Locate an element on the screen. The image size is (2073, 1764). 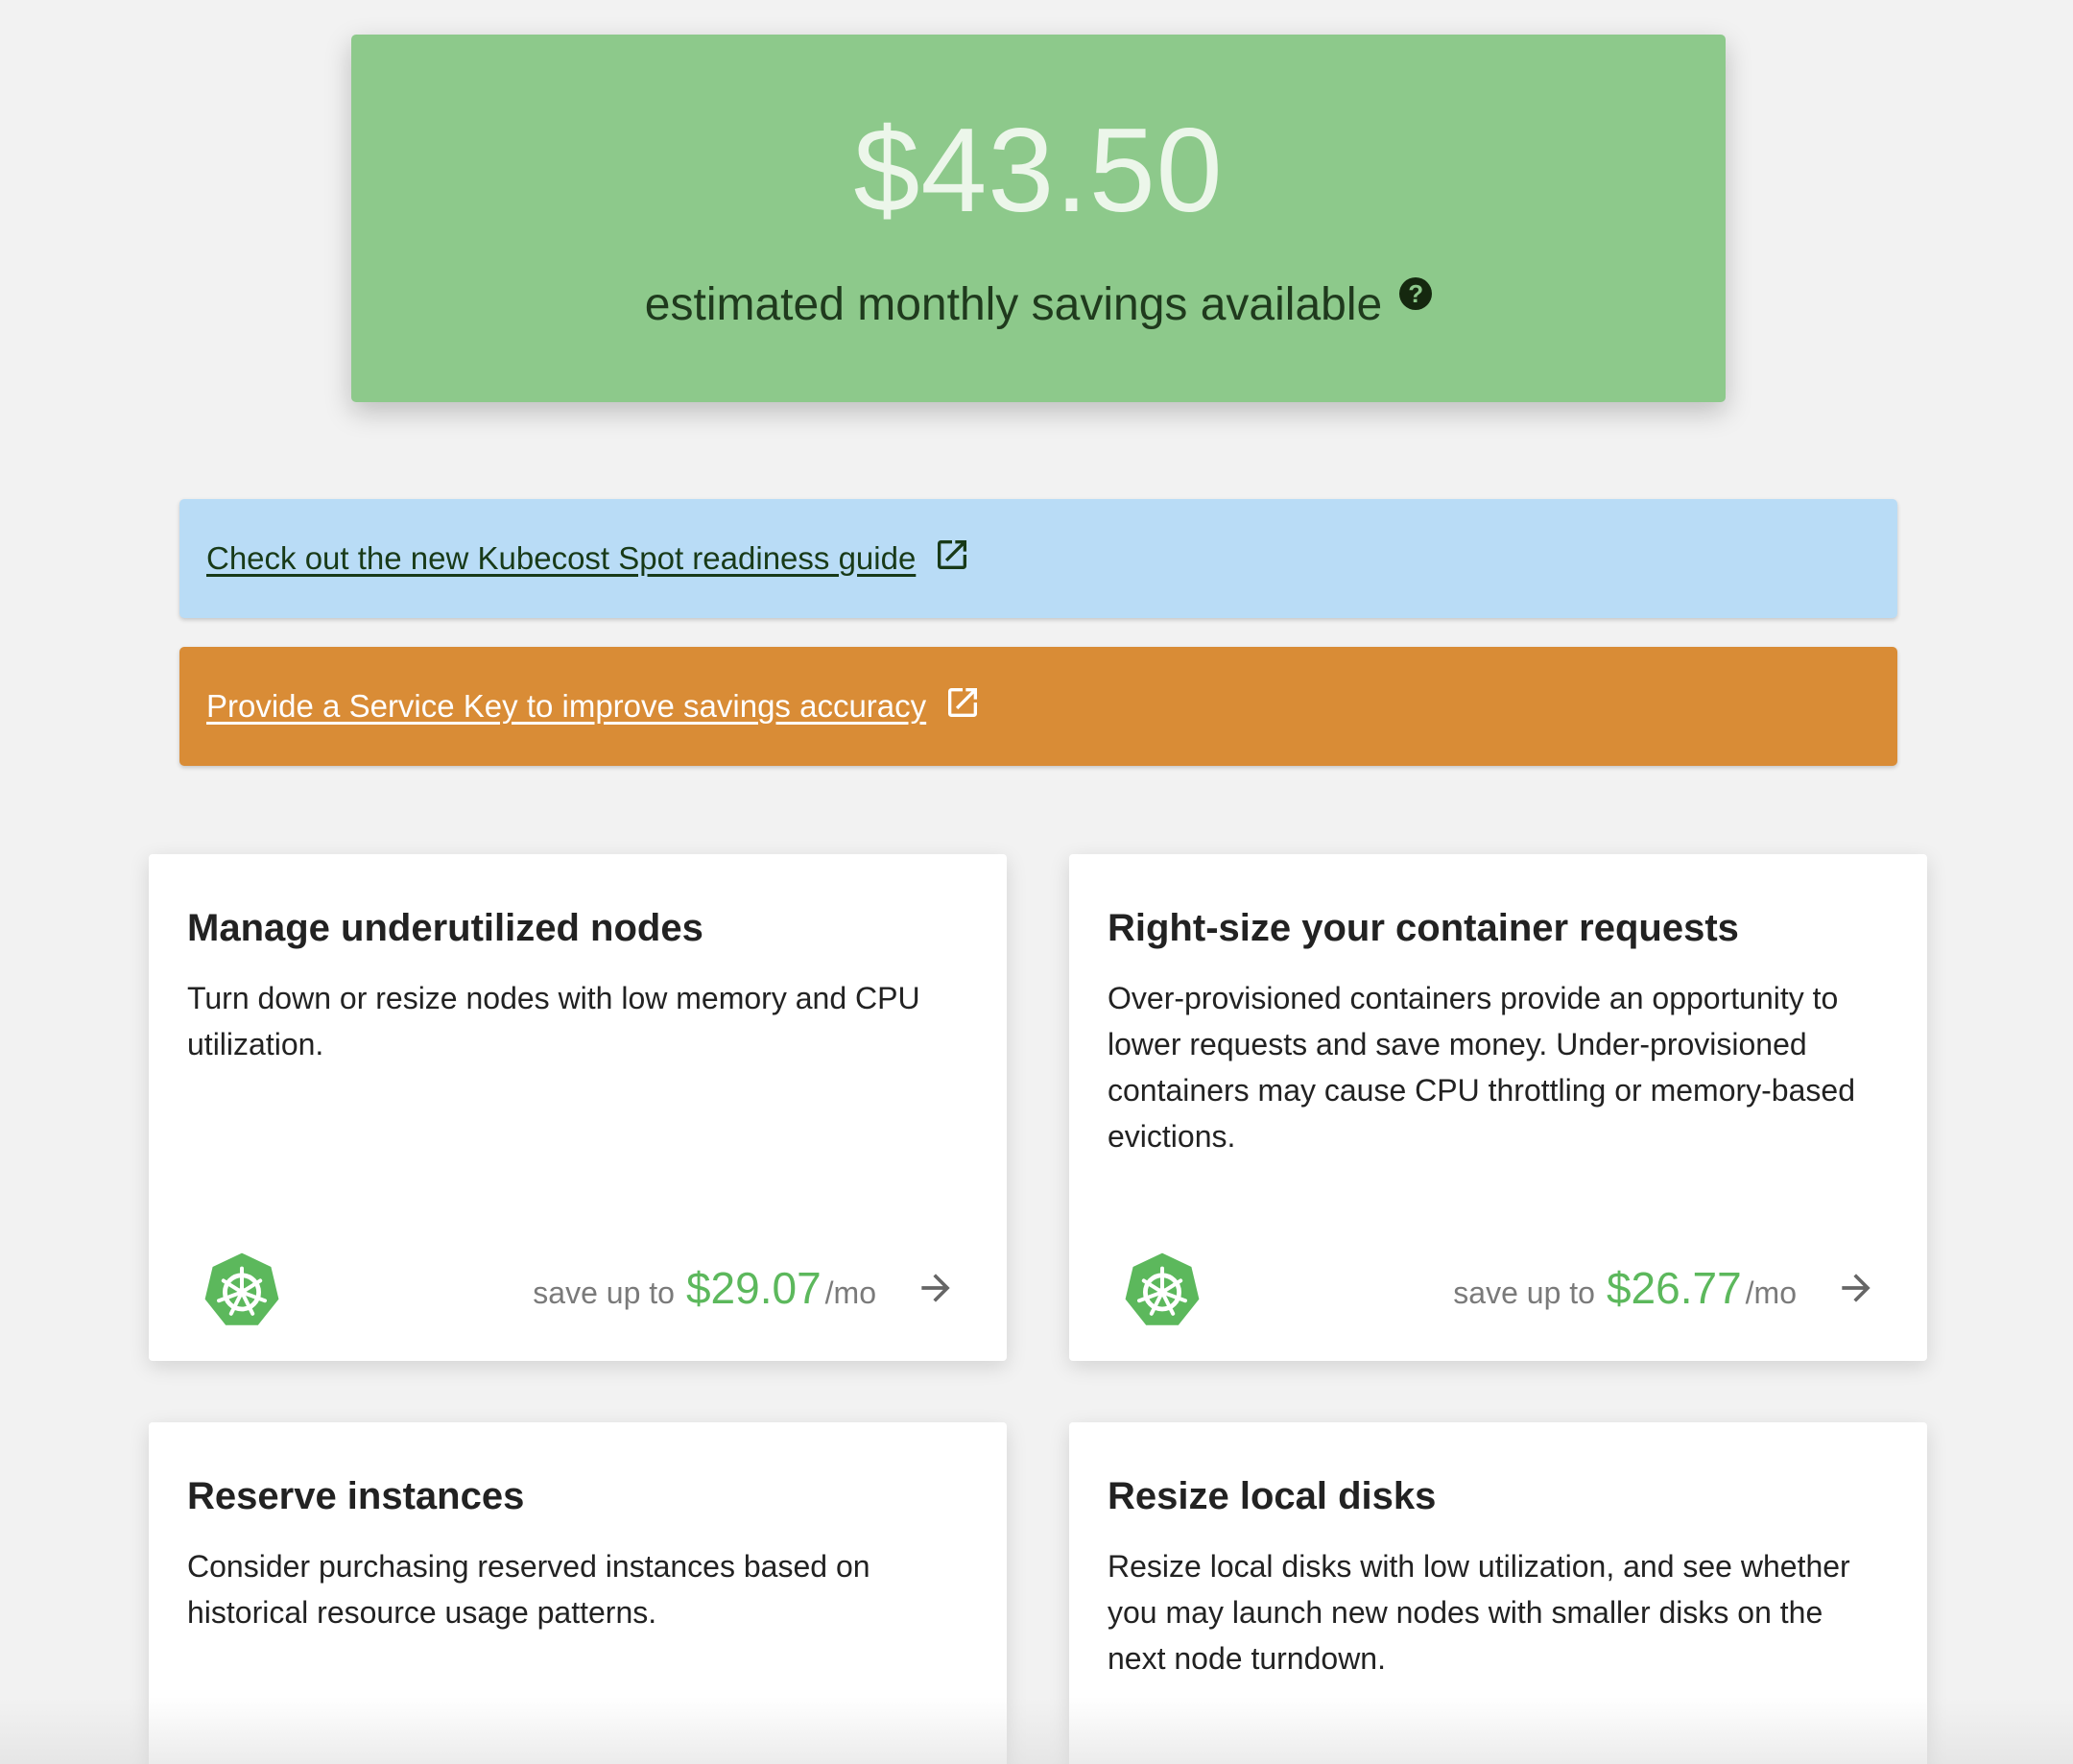
save-amount: $29.07 is located at coordinates (753, 1288).